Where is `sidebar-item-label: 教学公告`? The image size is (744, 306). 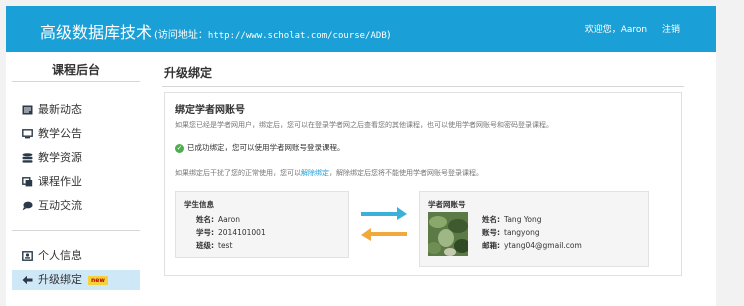
sidebar-item-label: 教学公告 is located at coordinates (60, 133).